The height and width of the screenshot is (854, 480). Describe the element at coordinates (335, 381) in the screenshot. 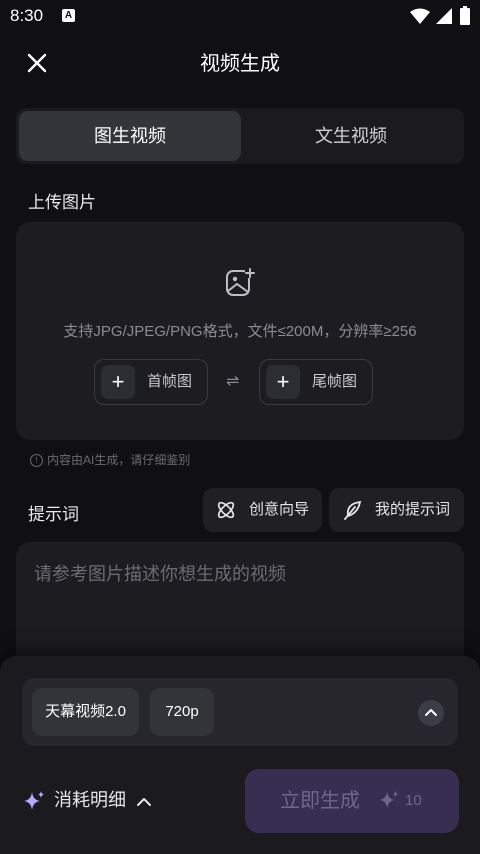

I see `last-frame-label: 尾帧图` at that location.